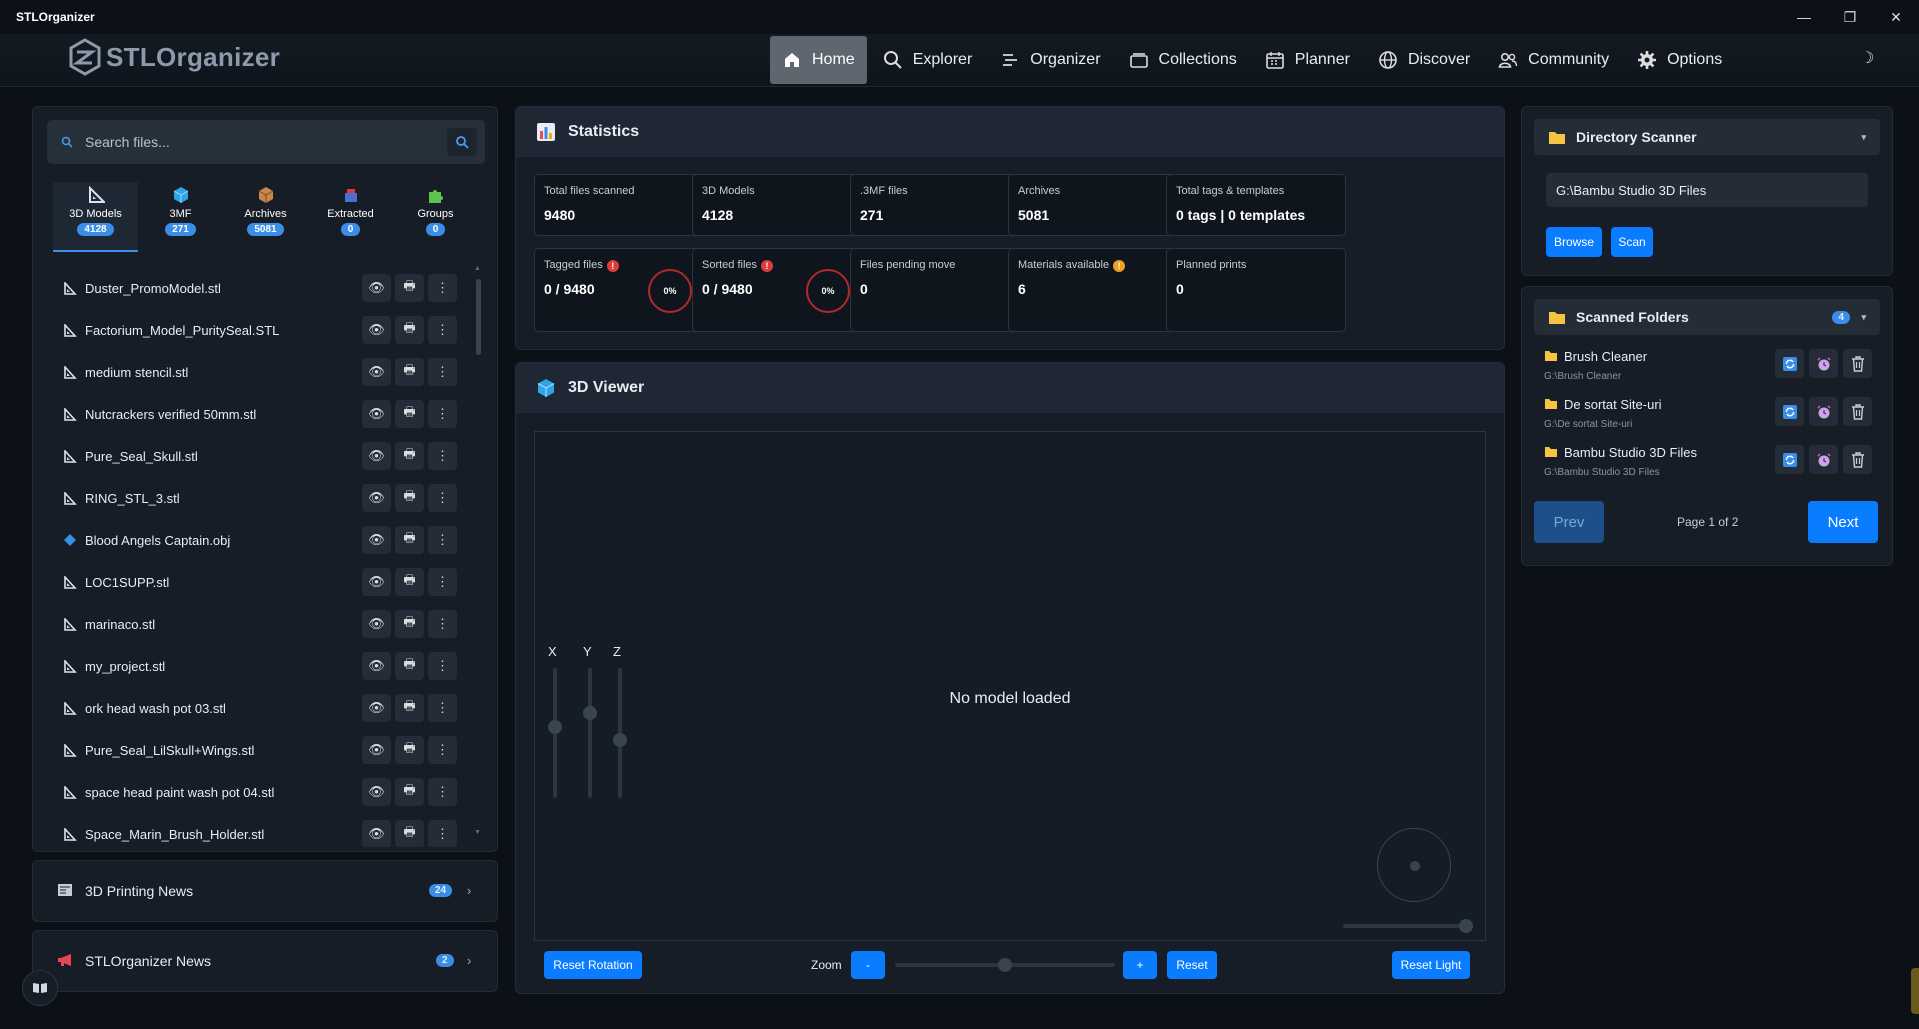 The width and height of the screenshot is (1919, 1029). I want to click on joystick-knob, so click(1415, 866).